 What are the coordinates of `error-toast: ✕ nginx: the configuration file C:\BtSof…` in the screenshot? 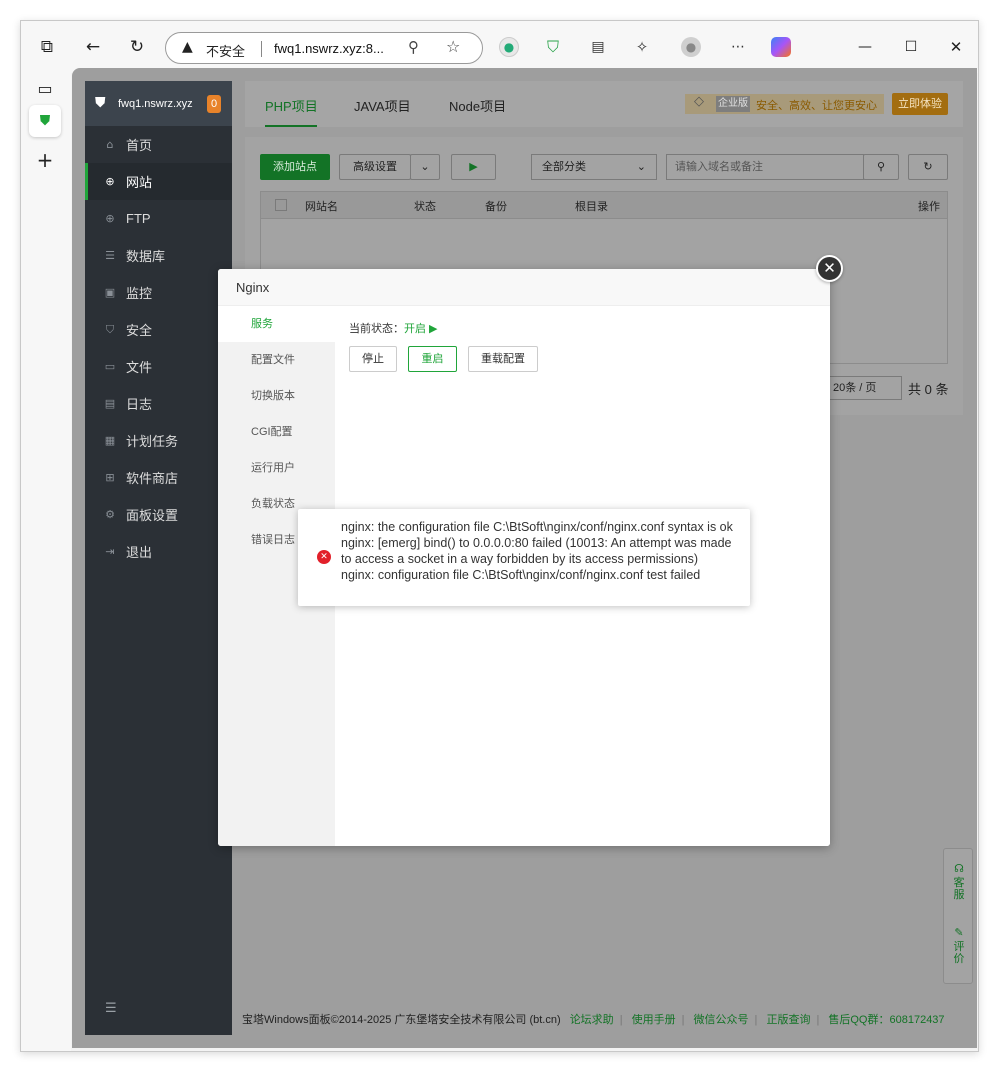 It's located at (524, 557).